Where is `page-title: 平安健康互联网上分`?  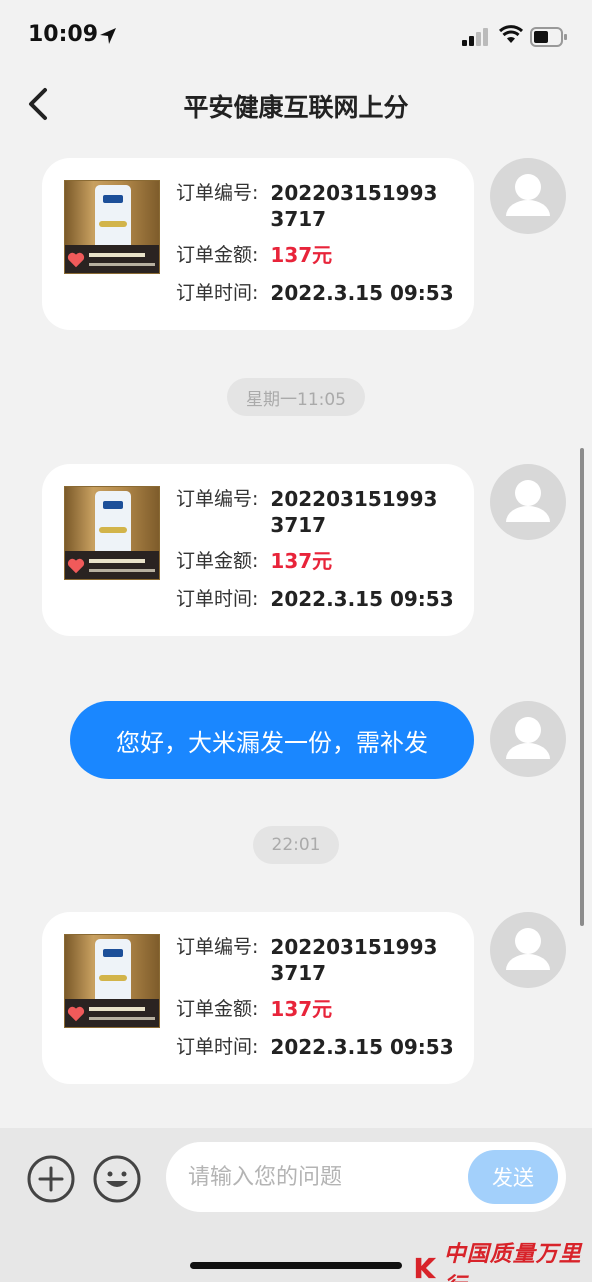
page-title: 平安健康互联网上分 is located at coordinates (296, 107).